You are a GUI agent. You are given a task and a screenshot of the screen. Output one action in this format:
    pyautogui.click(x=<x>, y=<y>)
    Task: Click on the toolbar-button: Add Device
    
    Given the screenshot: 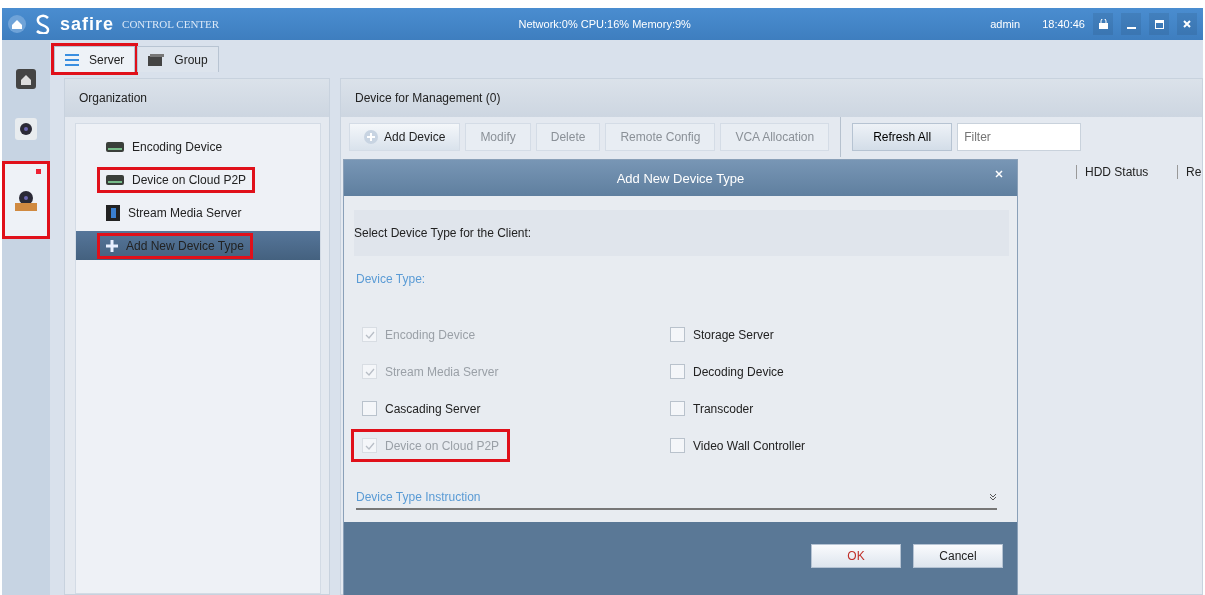 What is the action you would take?
    pyautogui.click(x=405, y=137)
    